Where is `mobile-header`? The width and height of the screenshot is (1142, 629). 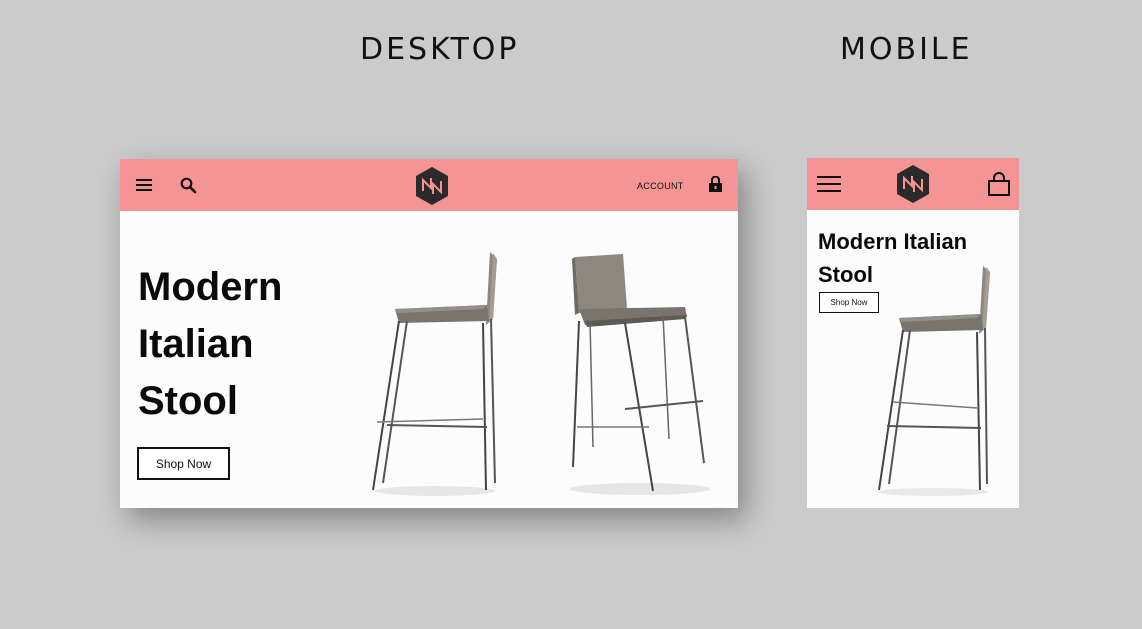 mobile-header is located at coordinates (913, 184).